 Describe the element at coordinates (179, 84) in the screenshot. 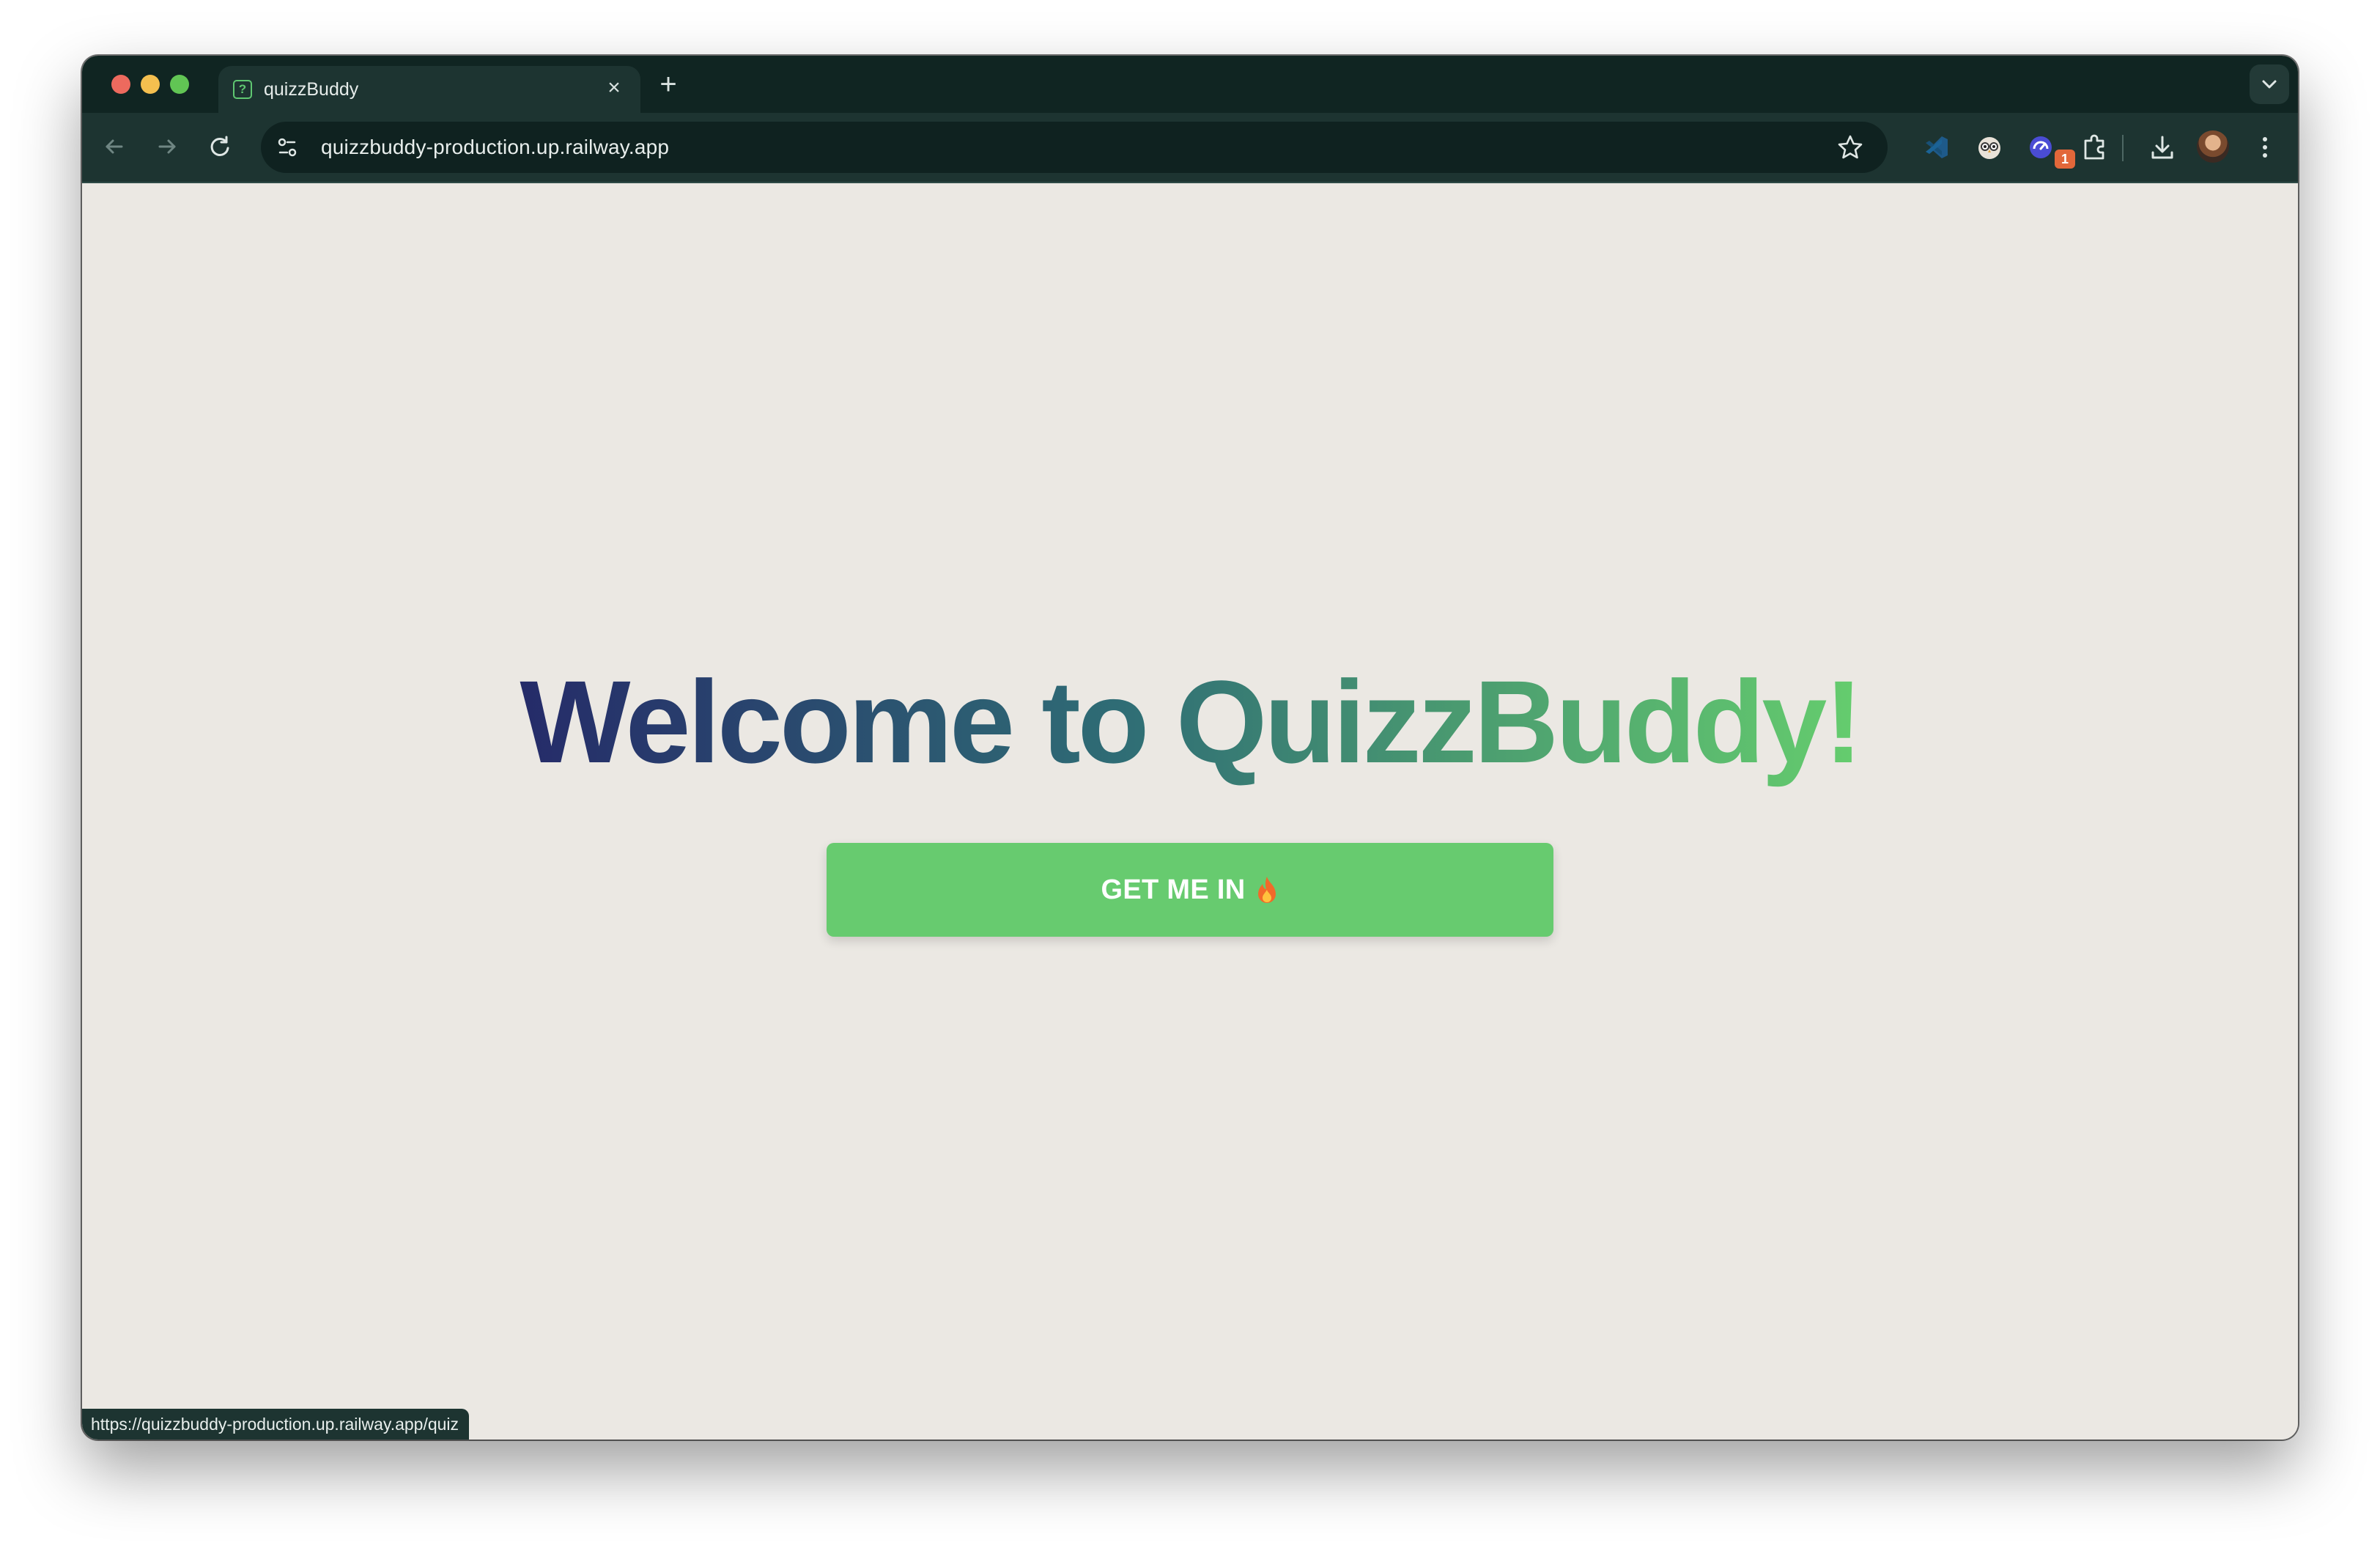

I see `zoom-window-button` at that location.